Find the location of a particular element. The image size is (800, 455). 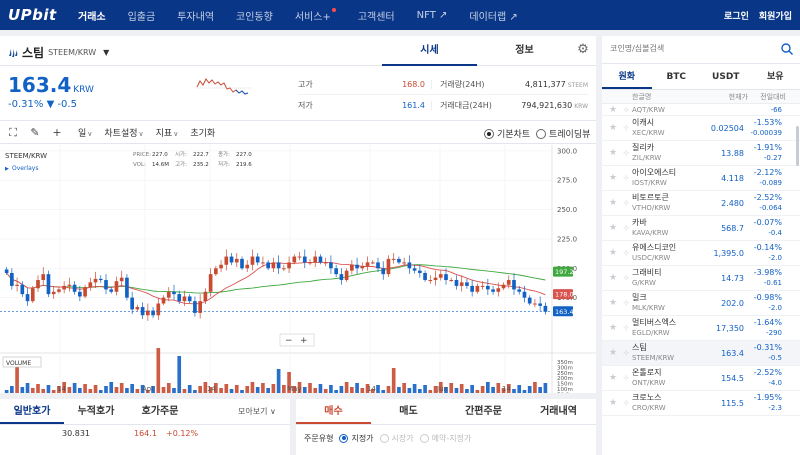

menu-datalab: 데이터랩 ↗ is located at coordinates (493, 15).